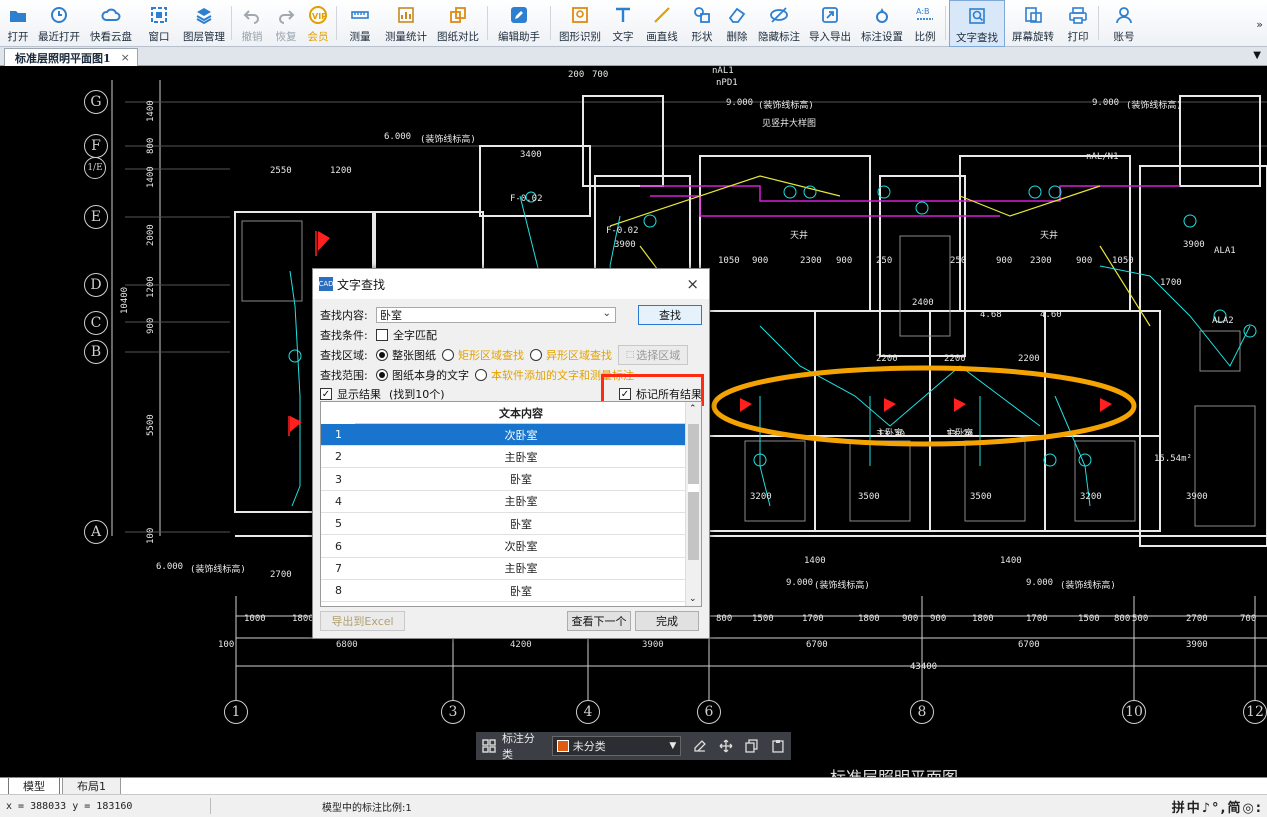 This screenshot has width=1267, height=817. I want to click on toolbar-line-button: 画直线, so click(662, 23).